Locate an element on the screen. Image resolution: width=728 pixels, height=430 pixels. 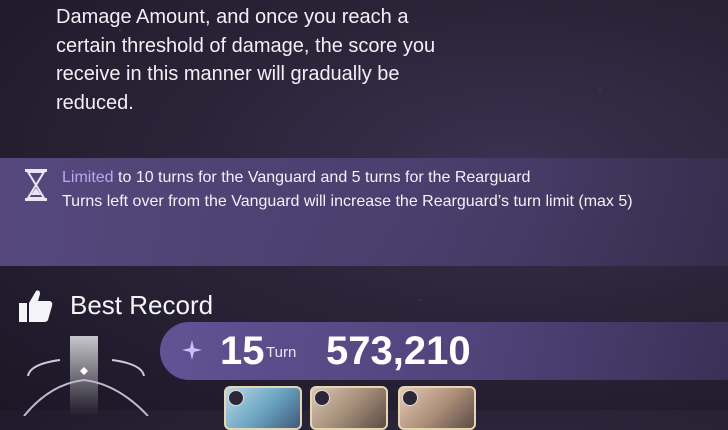
best-record-title: Best Record is located at coordinates (142, 305).